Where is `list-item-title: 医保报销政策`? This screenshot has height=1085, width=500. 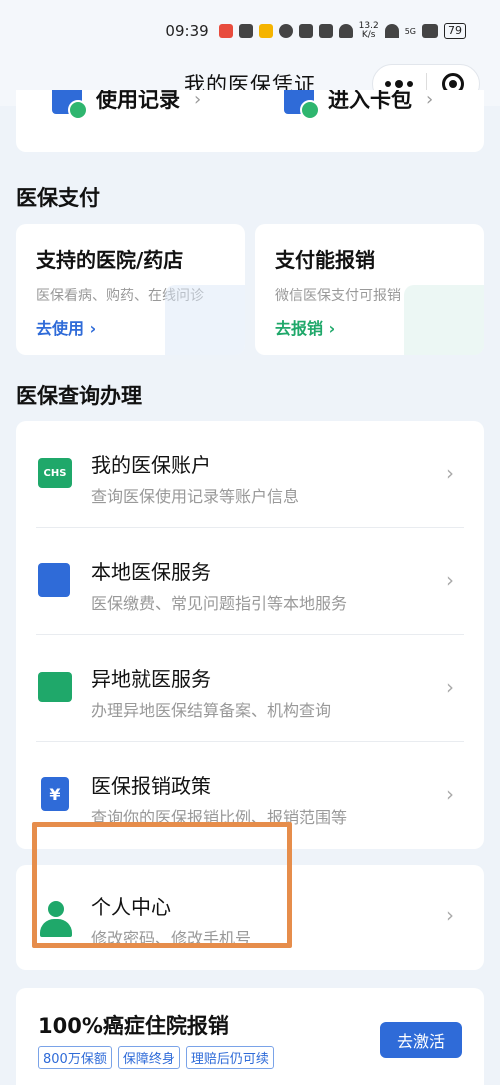 list-item-title: 医保报销政策 is located at coordinates (151, 786).